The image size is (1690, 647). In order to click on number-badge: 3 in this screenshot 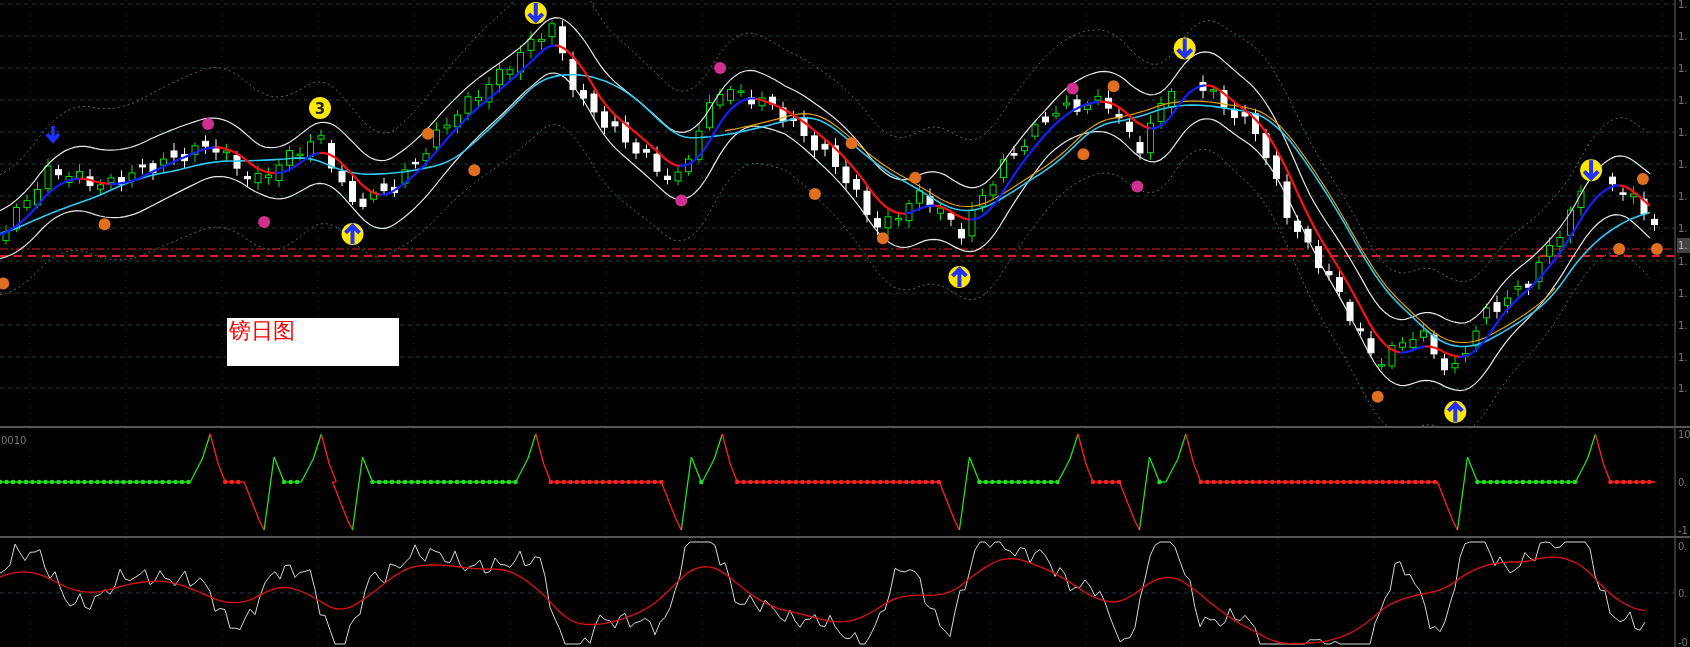, I will do `click(320, 108)`.